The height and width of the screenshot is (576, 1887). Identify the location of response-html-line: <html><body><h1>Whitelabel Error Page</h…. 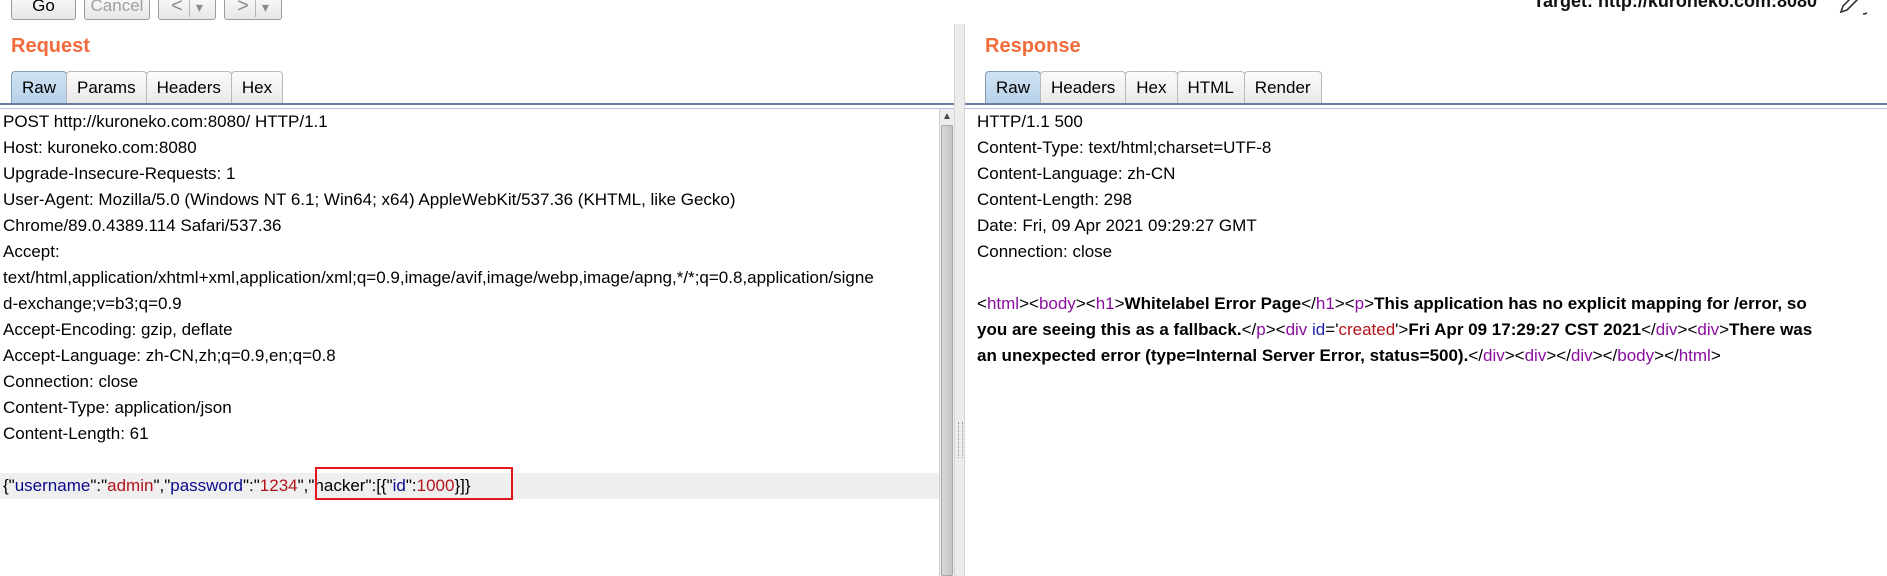
(1426, 304).